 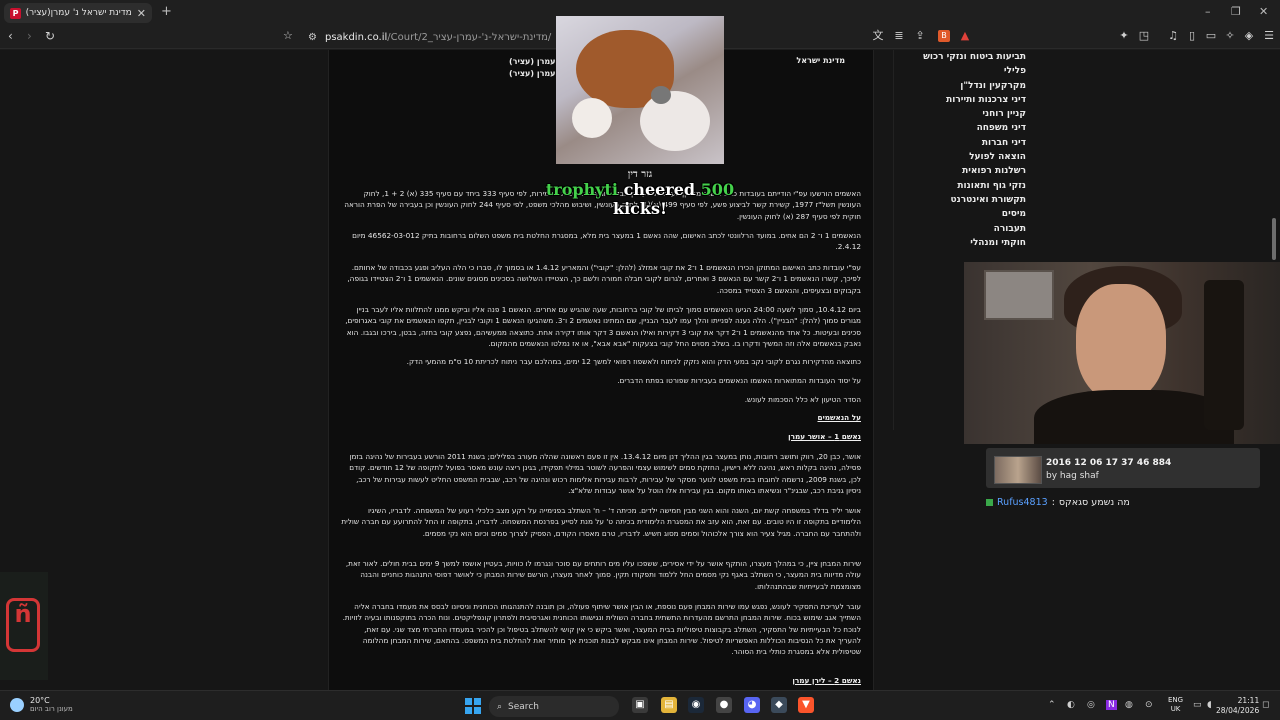 What do you see at coordinates (963, 71) in the screenshot?
I see `sidebar-item-criminal: פלילי` at bounding box center [963, 71].